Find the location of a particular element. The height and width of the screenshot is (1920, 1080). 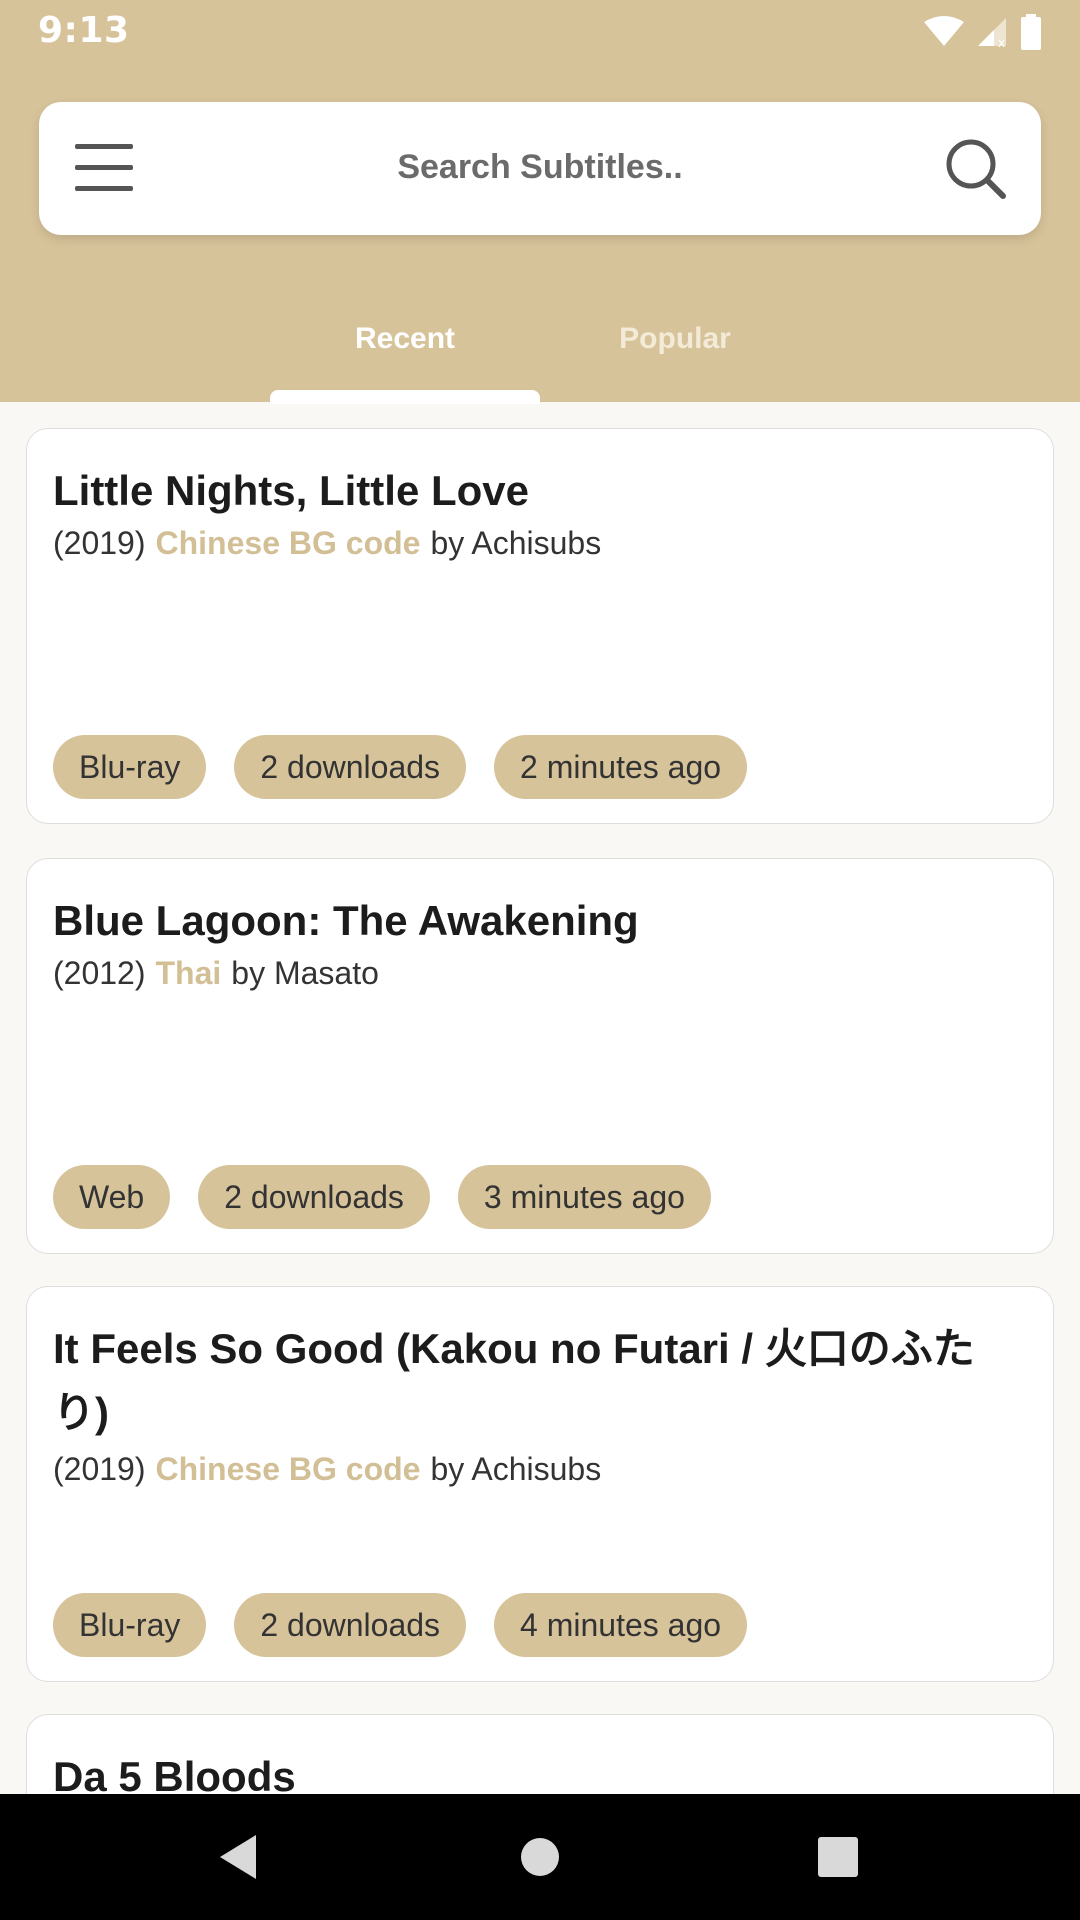

recents-icon is located at coordinates (838, 1857).